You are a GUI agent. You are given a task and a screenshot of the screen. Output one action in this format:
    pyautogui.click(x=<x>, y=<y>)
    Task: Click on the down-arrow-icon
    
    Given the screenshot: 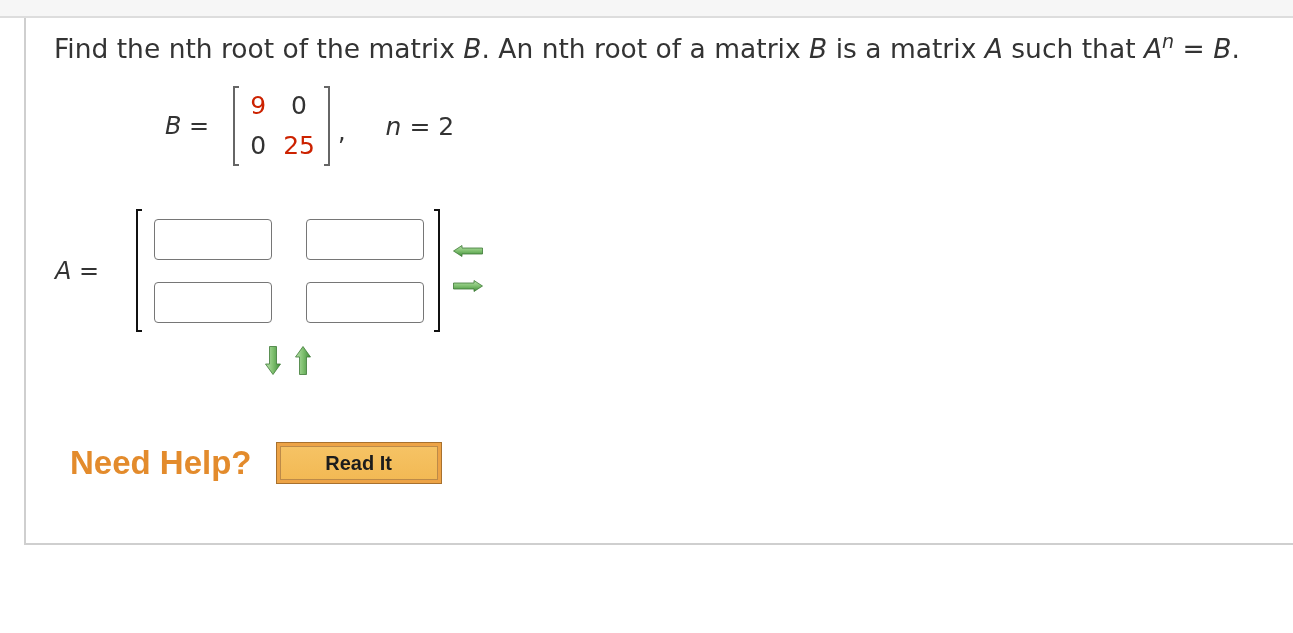 What is the action you would take?
    pyautogui.click(x=273, y=360)
    